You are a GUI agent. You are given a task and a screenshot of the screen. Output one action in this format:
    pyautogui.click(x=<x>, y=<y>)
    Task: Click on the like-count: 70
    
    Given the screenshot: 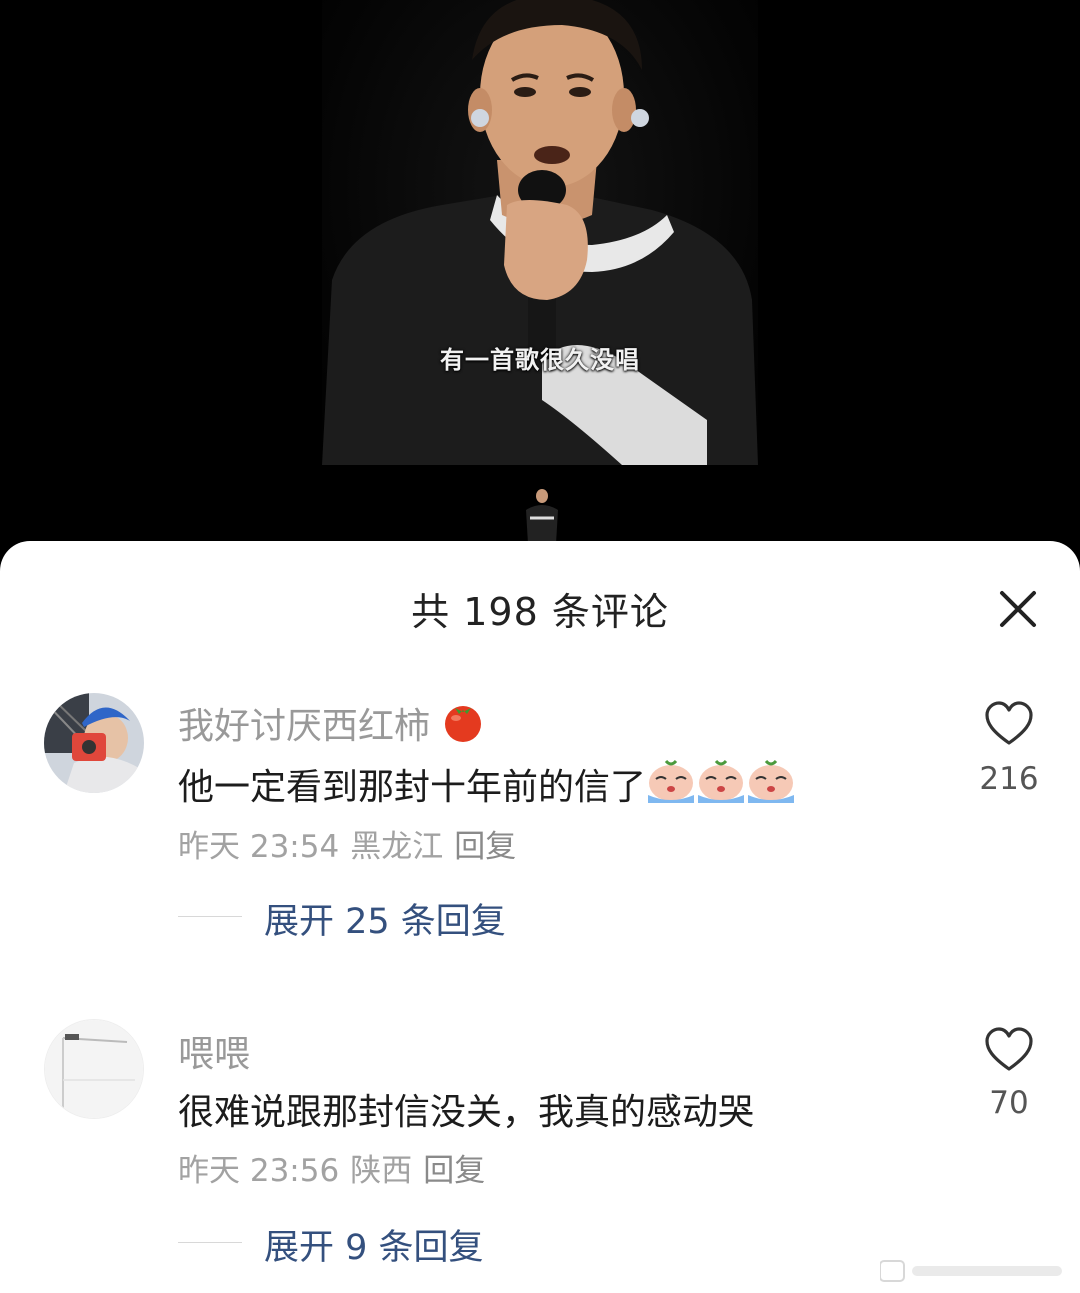 What is the action you would take?
    pyautogui.click(x=1009, y=1103)
    